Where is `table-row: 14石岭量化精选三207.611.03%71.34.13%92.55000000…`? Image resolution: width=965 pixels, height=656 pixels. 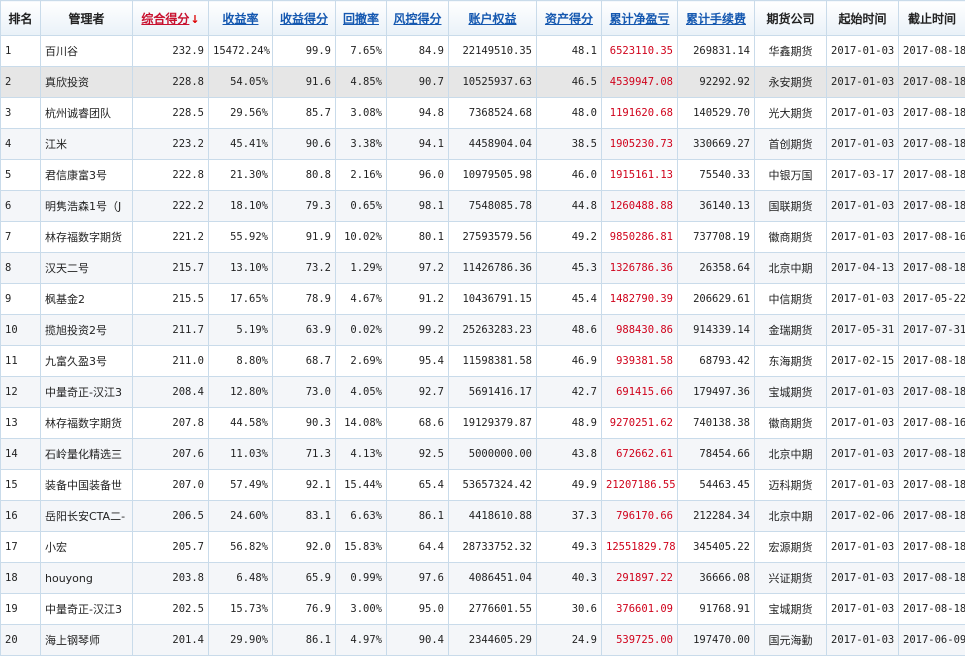
table-row: 14石岭量化精选三207.611.03%71.34.13%92.55000000… is located at coordinates (483, 454).